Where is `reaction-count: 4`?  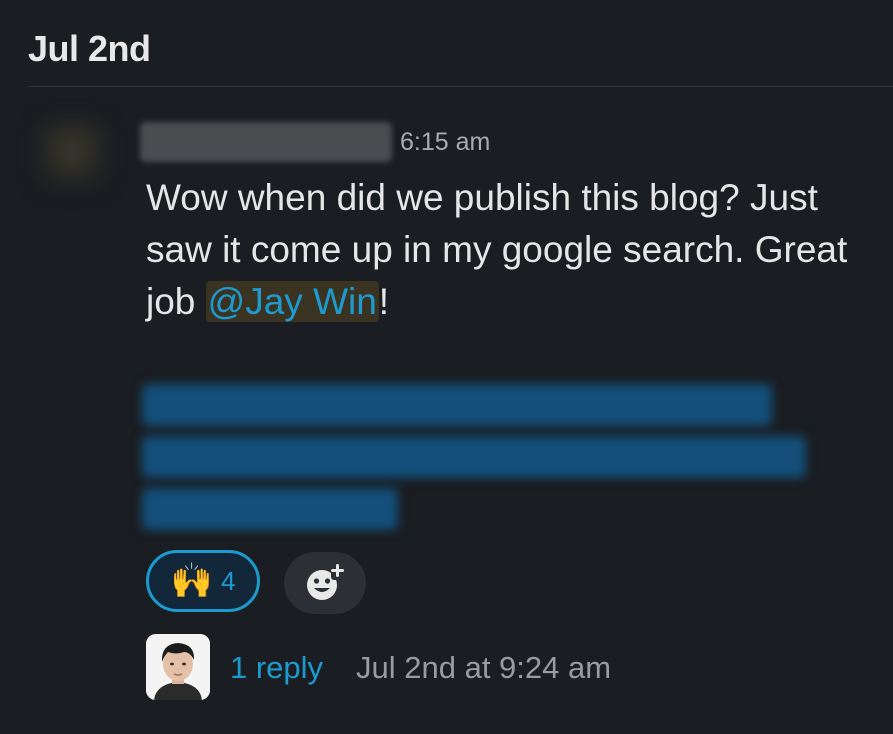 reaction-count: 4 is located at coordinates (228, 580).